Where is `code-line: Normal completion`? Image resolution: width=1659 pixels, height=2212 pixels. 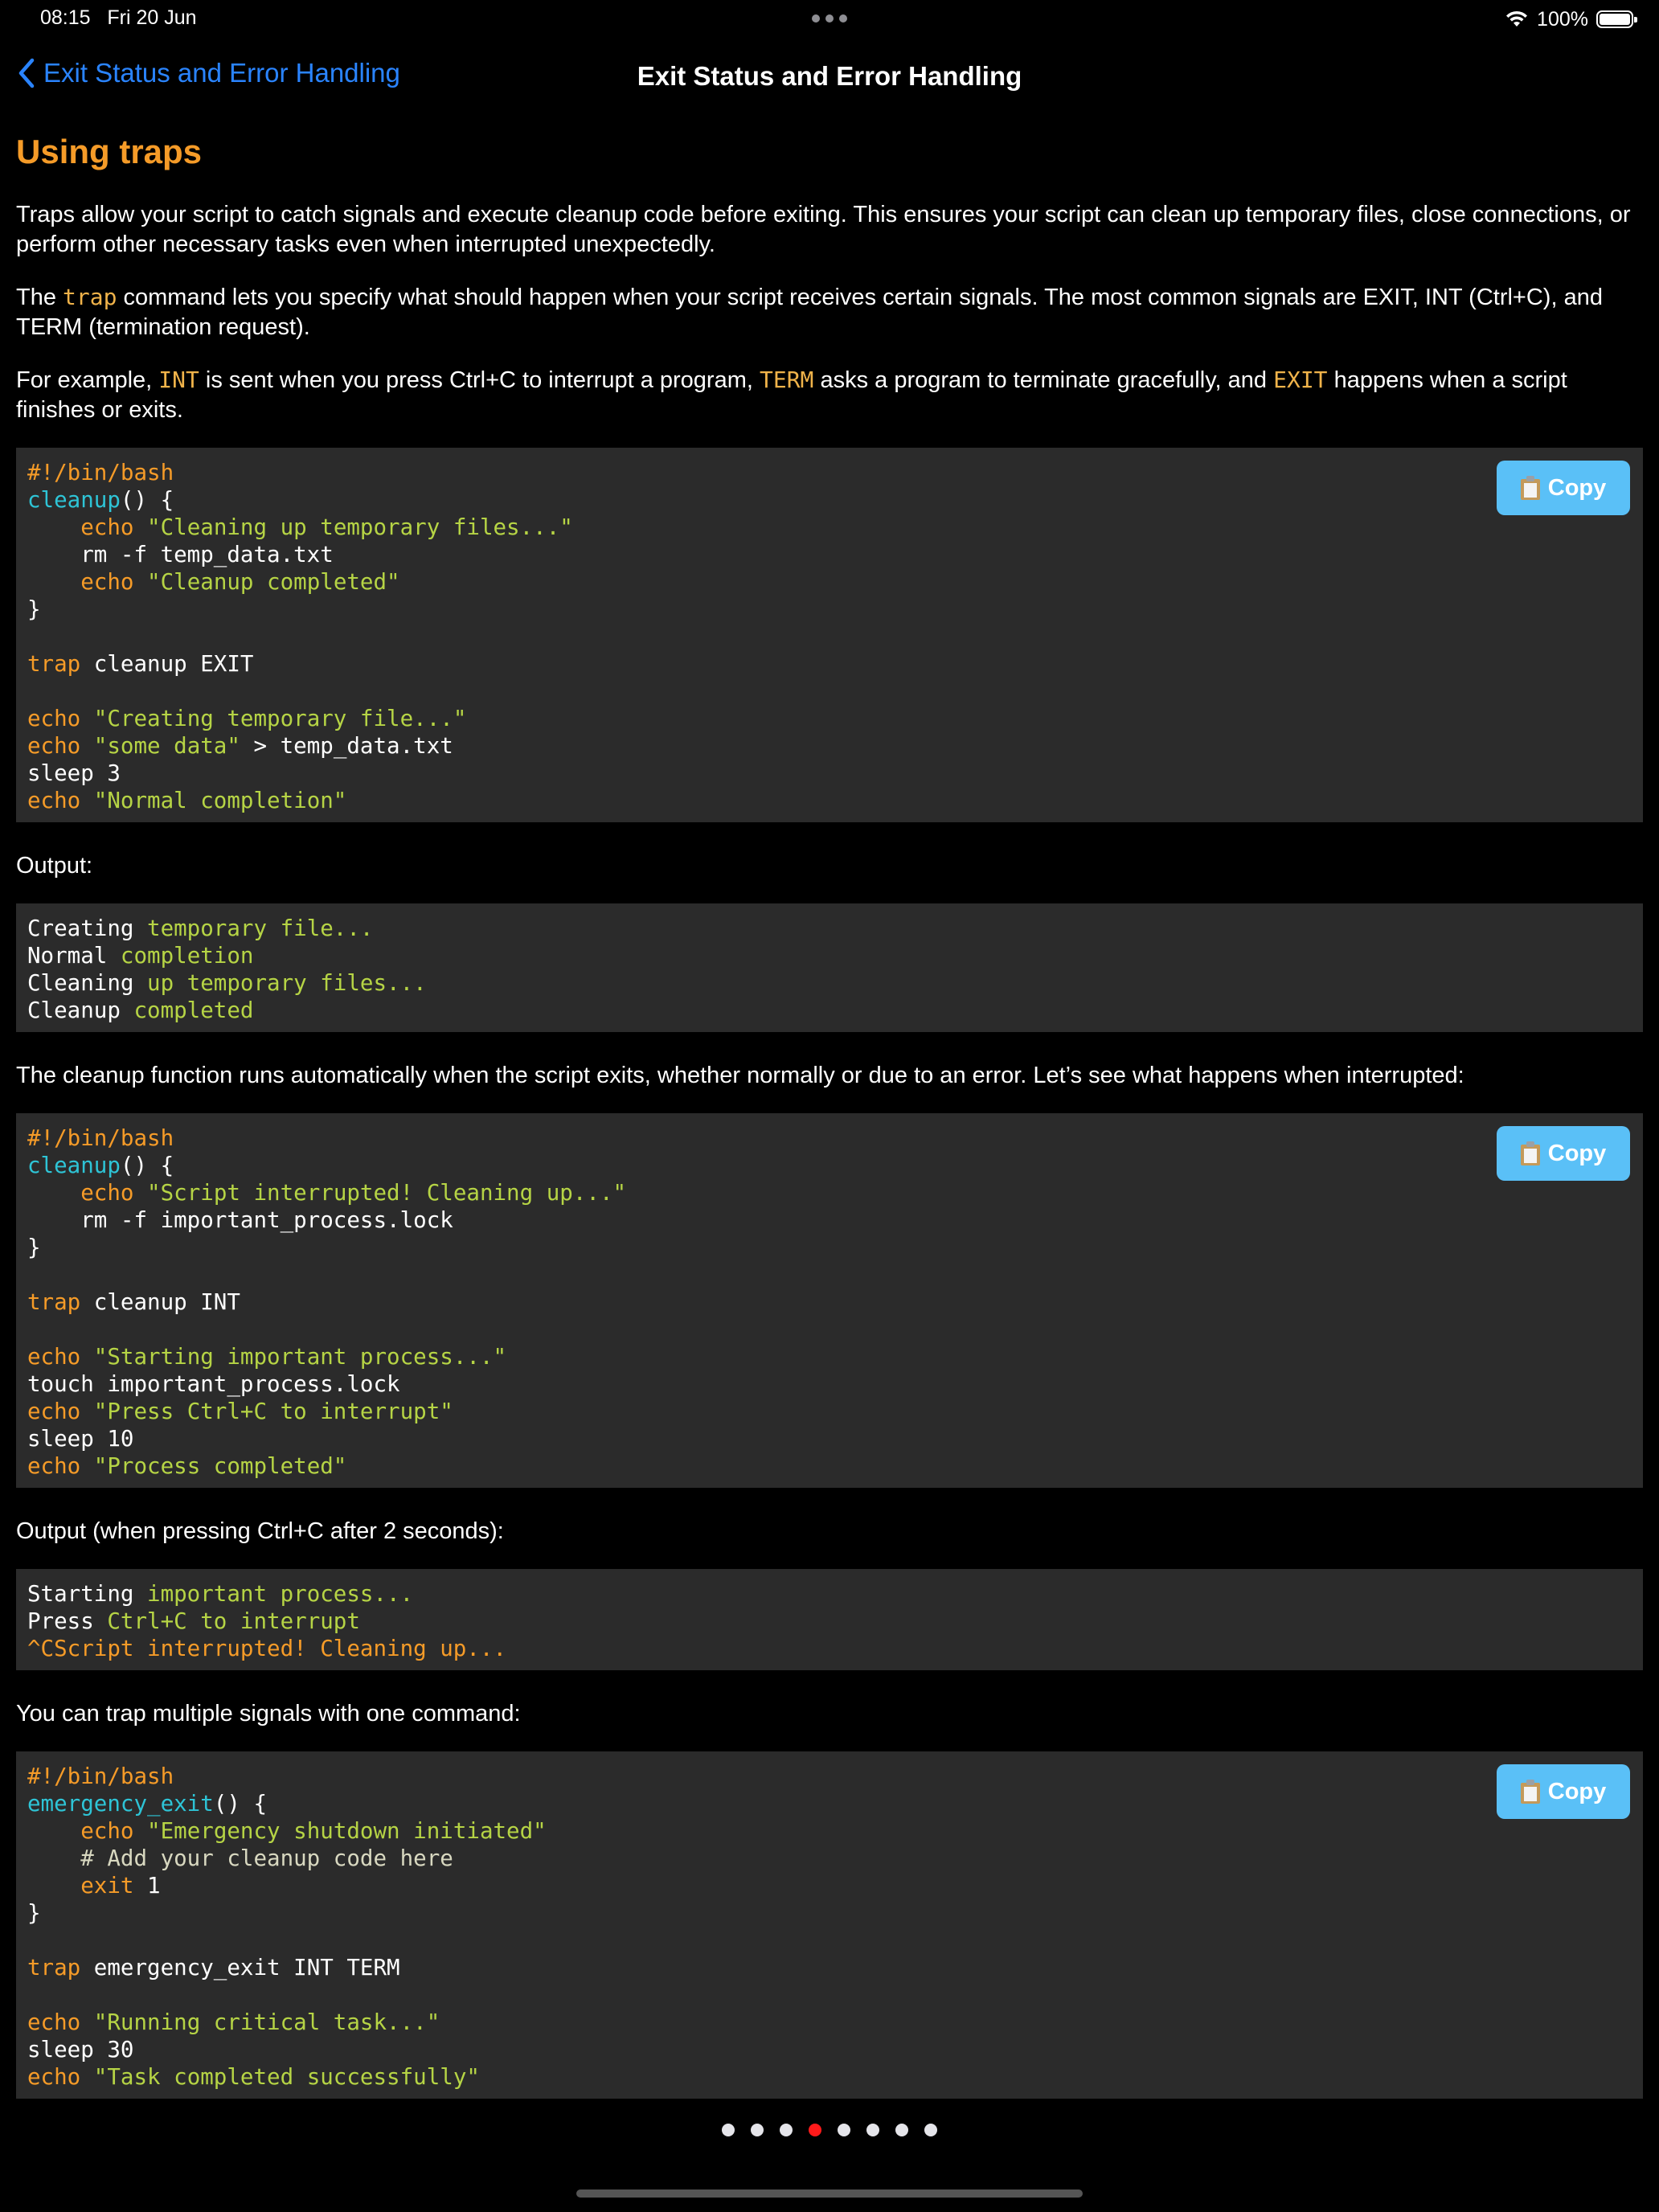 code-line: Normal completion is located at coordinates (829, 955).